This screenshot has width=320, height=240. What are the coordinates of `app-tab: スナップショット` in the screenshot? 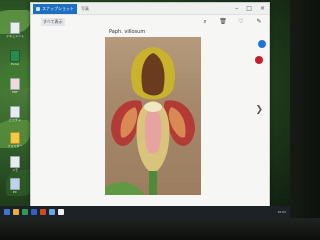 It's located at (55, 8).